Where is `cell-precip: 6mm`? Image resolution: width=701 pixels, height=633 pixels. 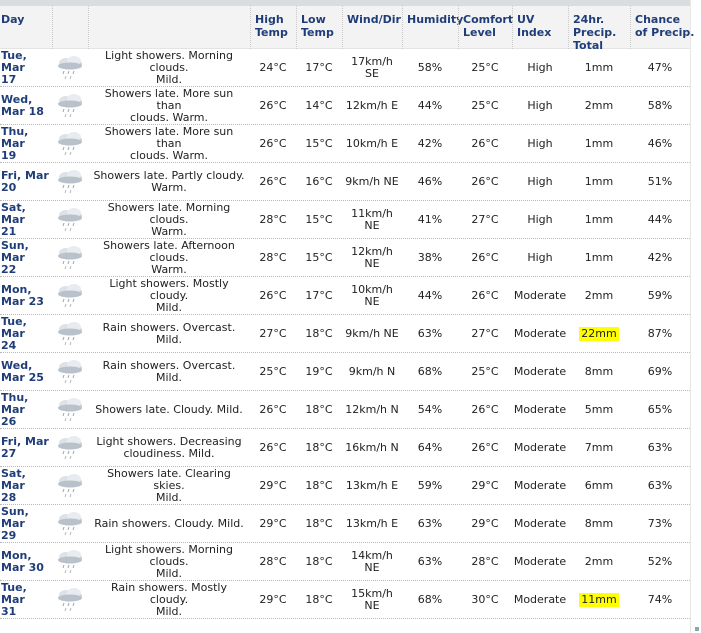
cell-precip: 6mm is located at coordinates (599, 486).